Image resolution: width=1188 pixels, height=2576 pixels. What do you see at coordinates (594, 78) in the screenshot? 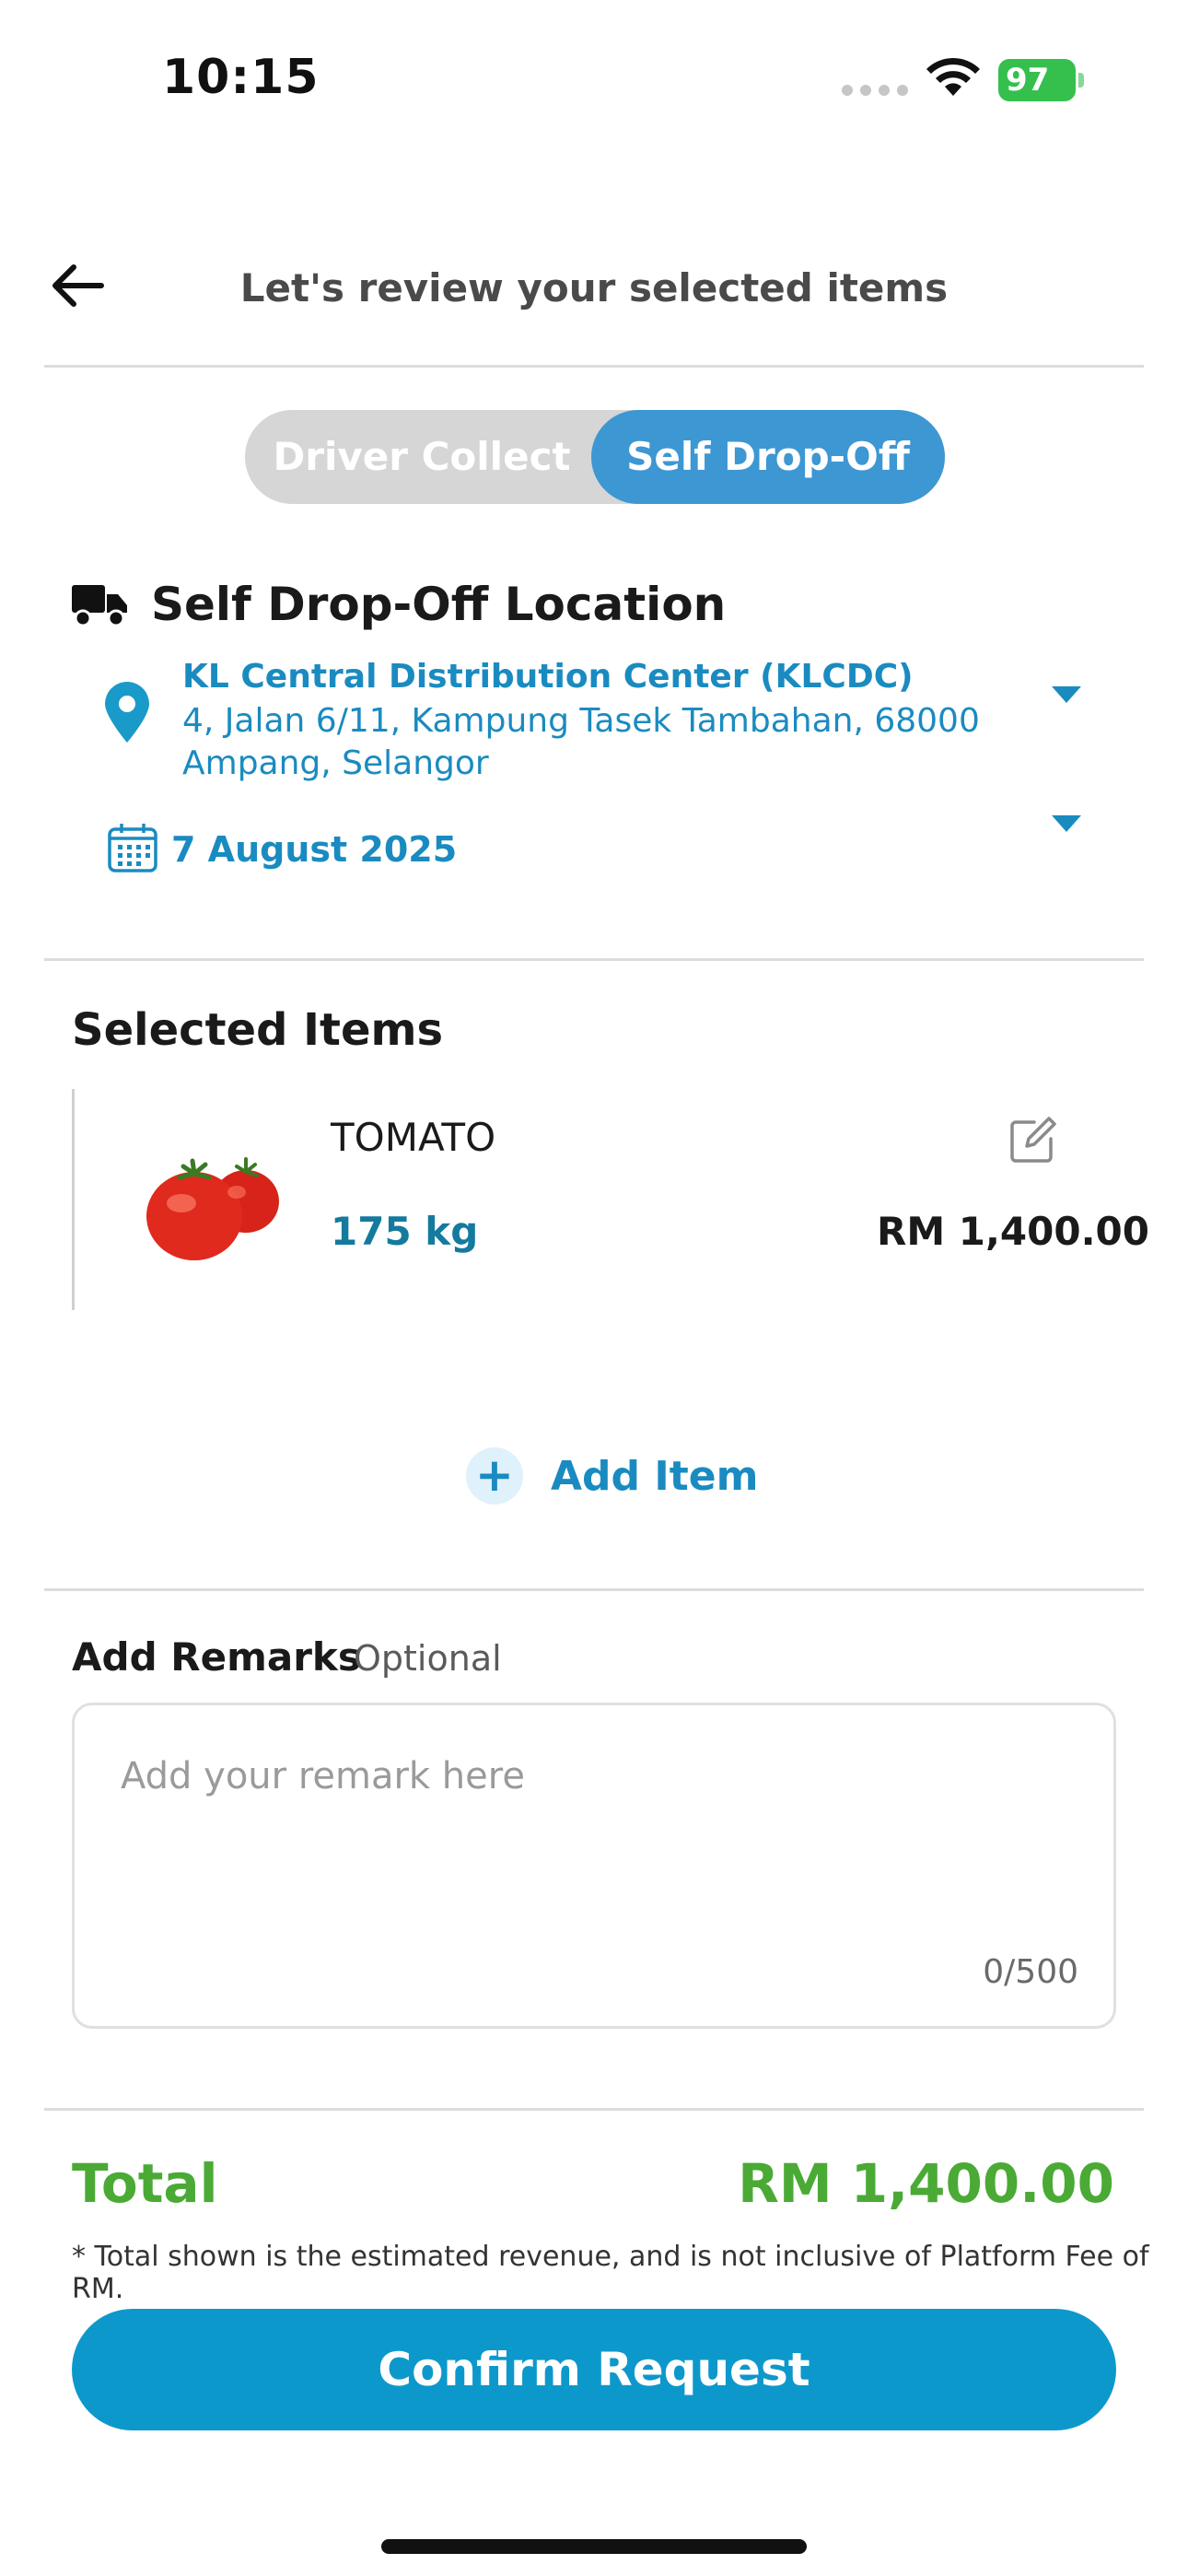
I see `status-bar: 10:15 97` at bounding box center [594, 78].